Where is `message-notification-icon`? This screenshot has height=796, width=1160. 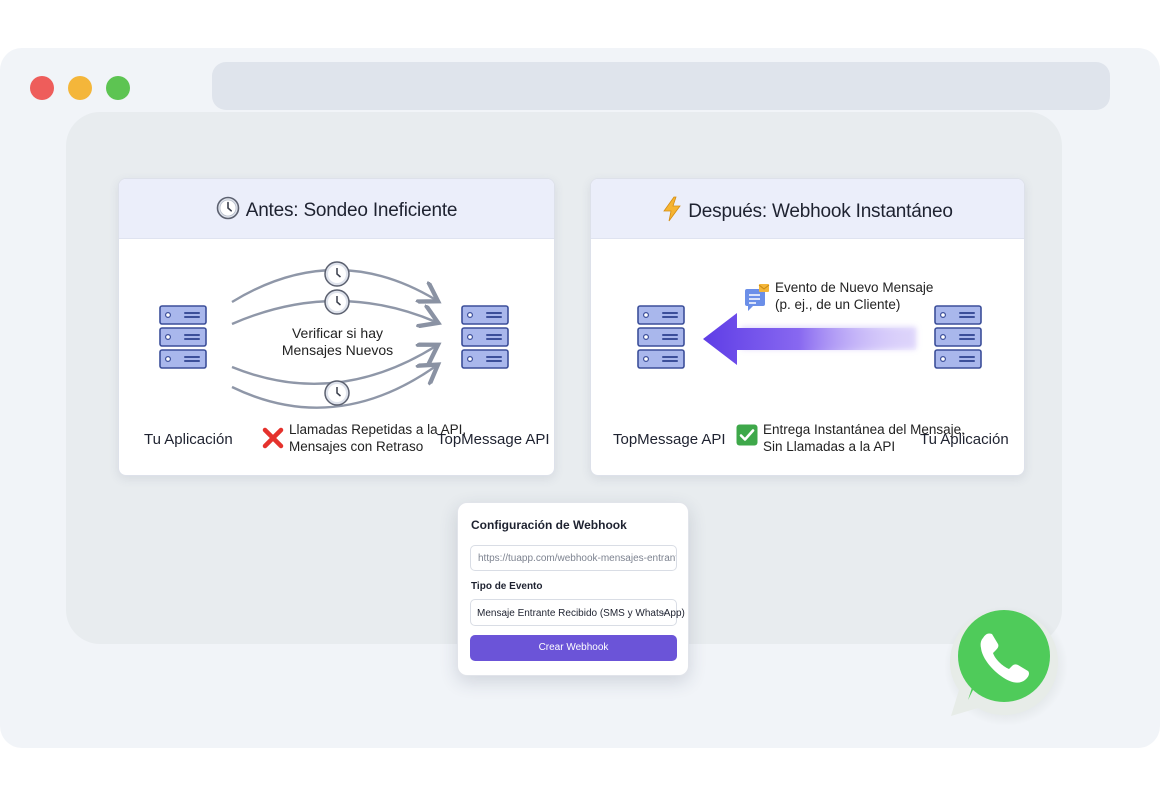 message-notification-icon is located at coordinates (758, 300).